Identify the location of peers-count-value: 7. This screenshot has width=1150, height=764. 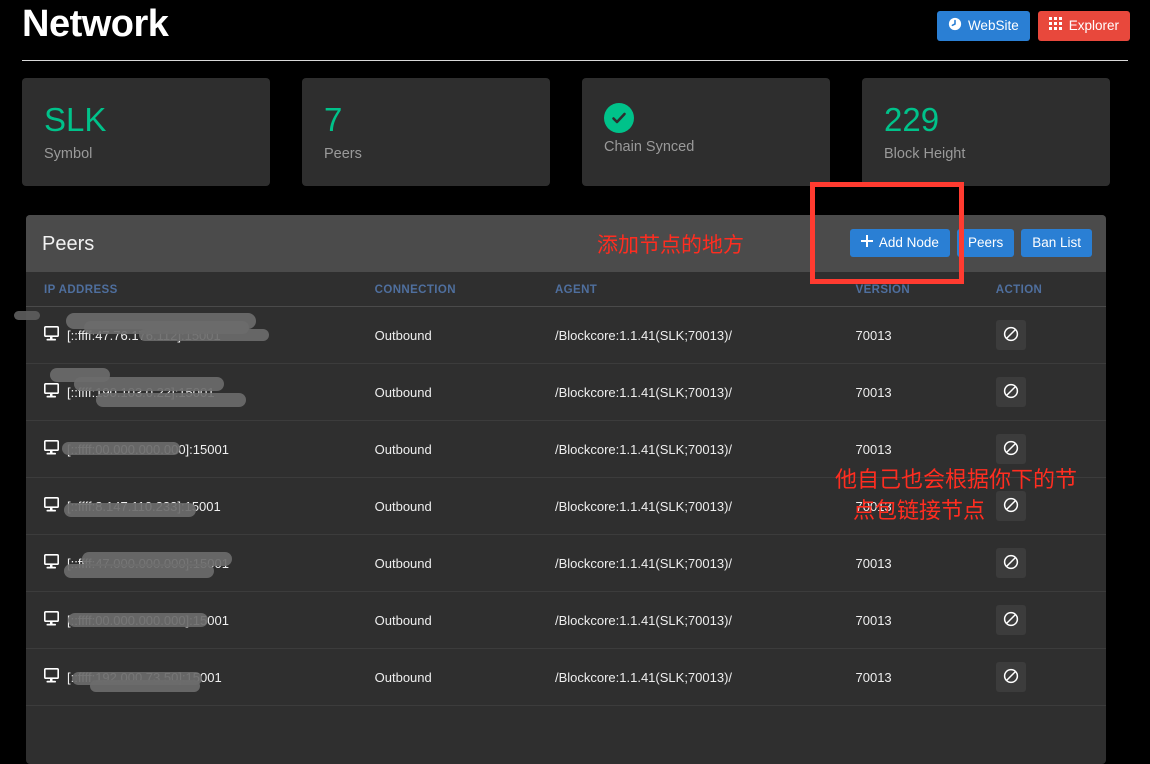
(333, 119).